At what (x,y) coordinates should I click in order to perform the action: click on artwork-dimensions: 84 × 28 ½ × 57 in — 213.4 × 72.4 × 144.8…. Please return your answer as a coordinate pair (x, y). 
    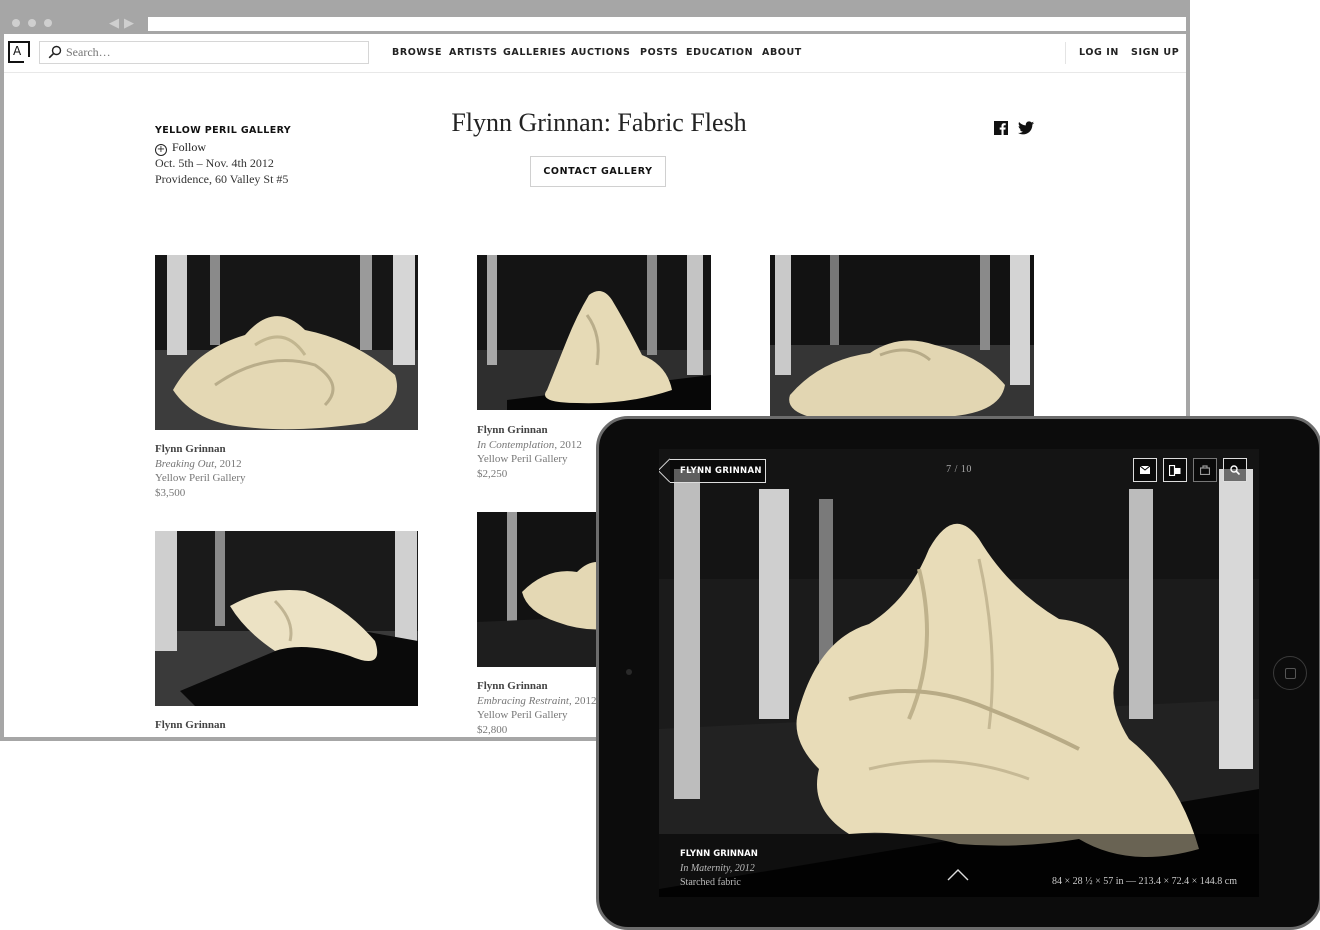
    Looking at the image, I should click on (1144, 881).